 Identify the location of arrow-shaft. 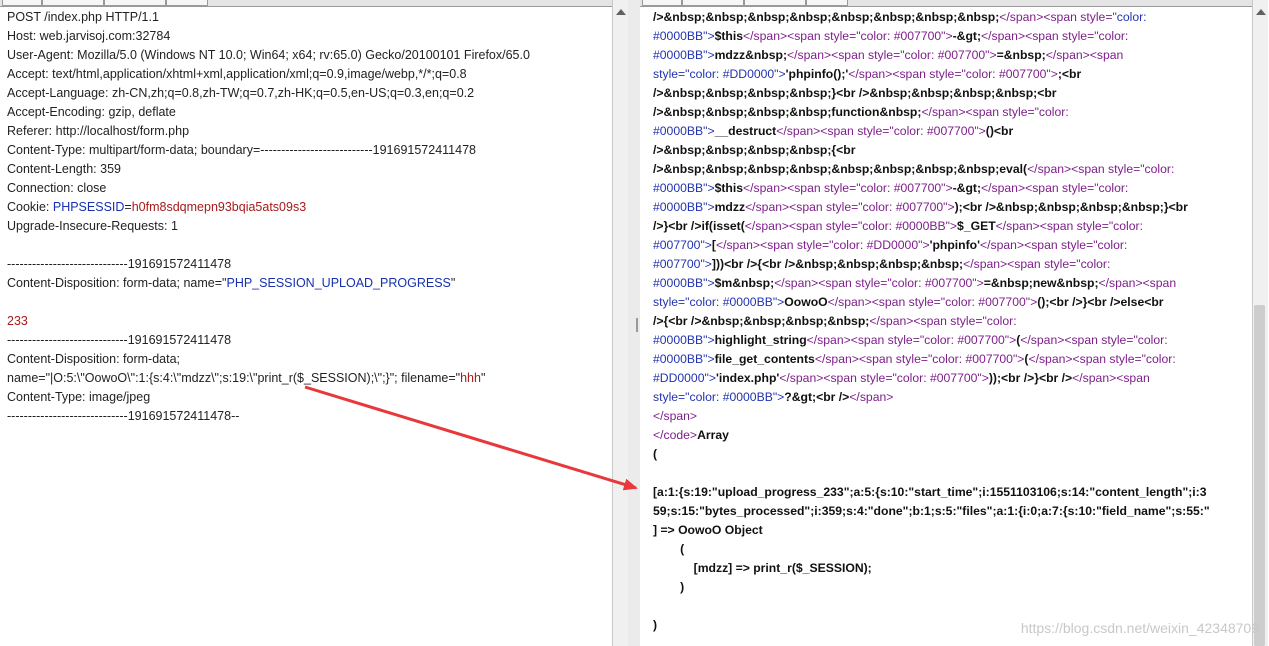
(471, 438).